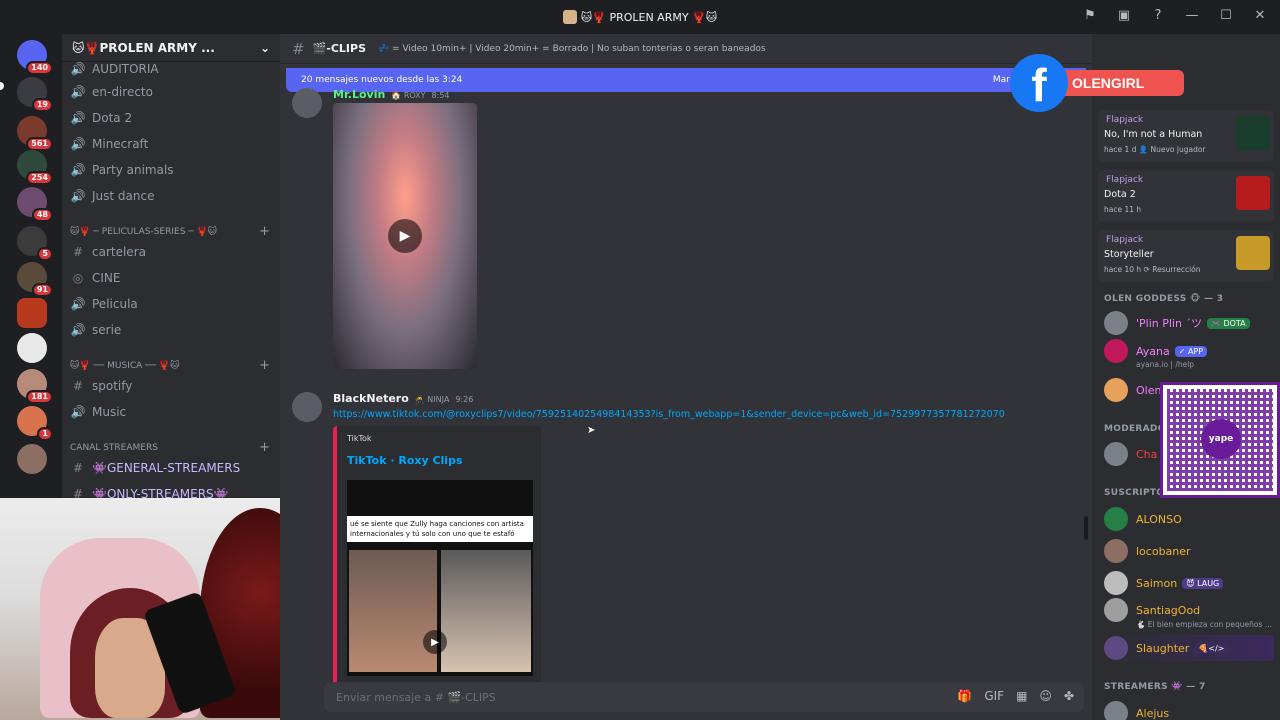 The width and height of the screenshot is (1280, 720). Describe the element at coordinates (1163, 648) in the screenshot. I see `member-name: Slaughter` at that location.